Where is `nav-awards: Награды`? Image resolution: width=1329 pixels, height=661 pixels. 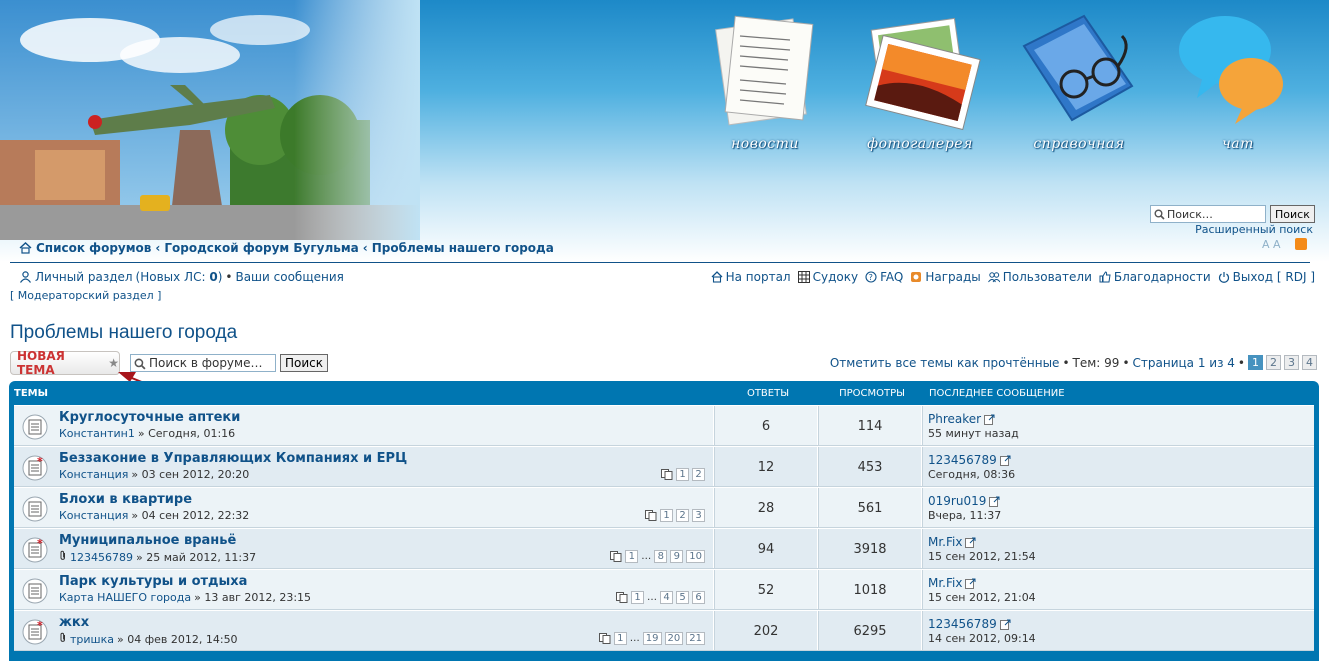
nav-awards: Награды is located at coordinates (945, 277).